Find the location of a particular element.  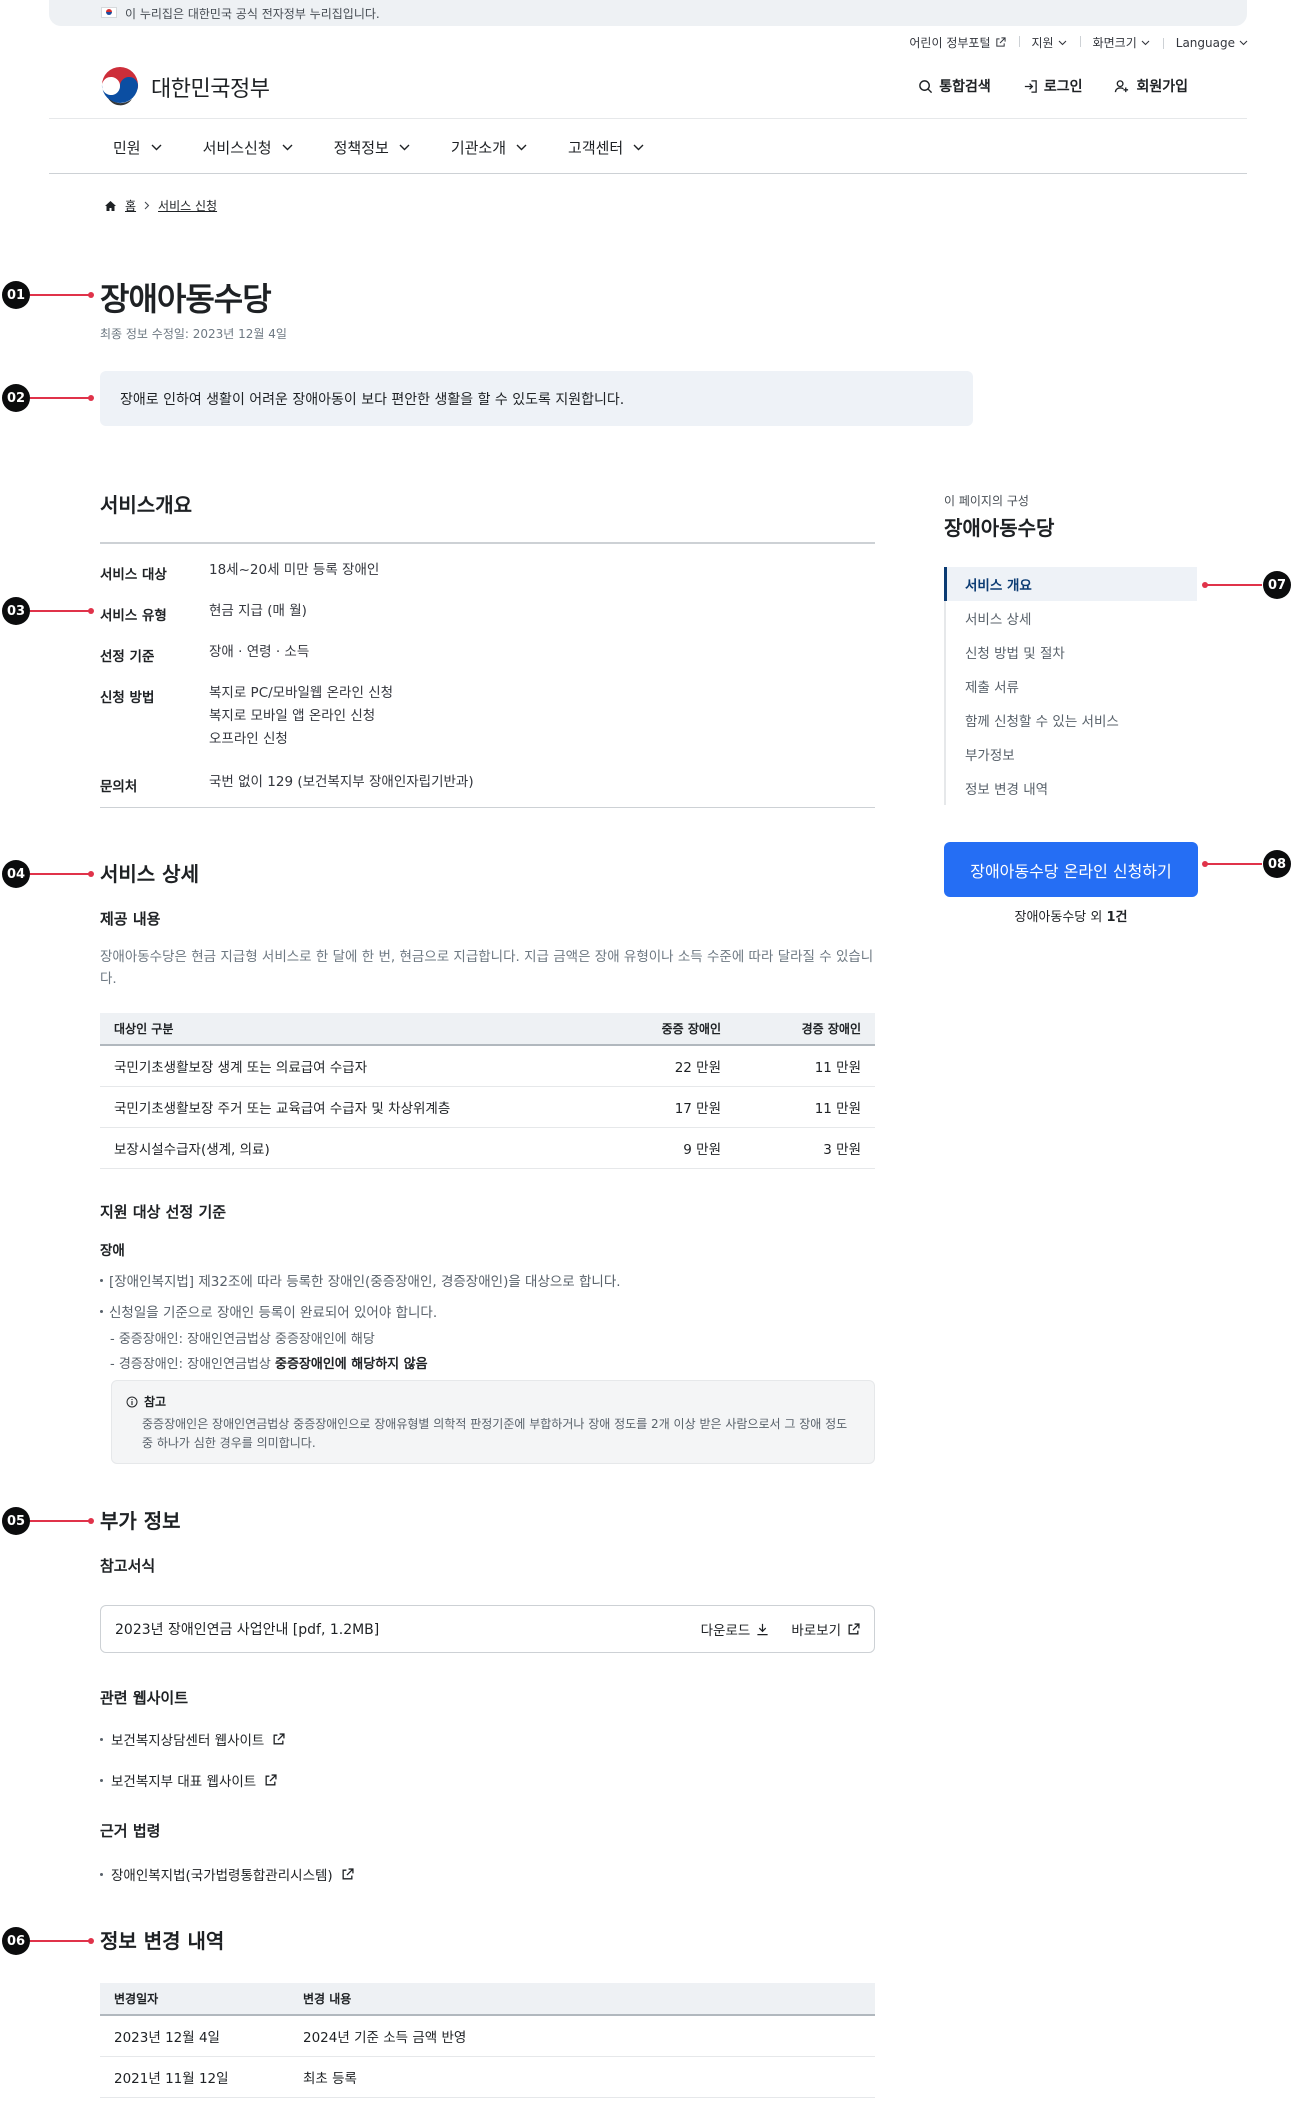

gnb-item-service: 서비스신청 is located at coordinates (248, 147).